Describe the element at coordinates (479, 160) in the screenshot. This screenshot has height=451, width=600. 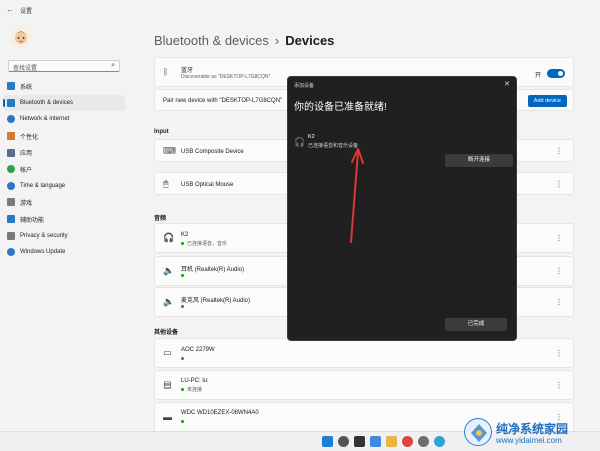
I see `disconnect-button: 断开连接` at that location.